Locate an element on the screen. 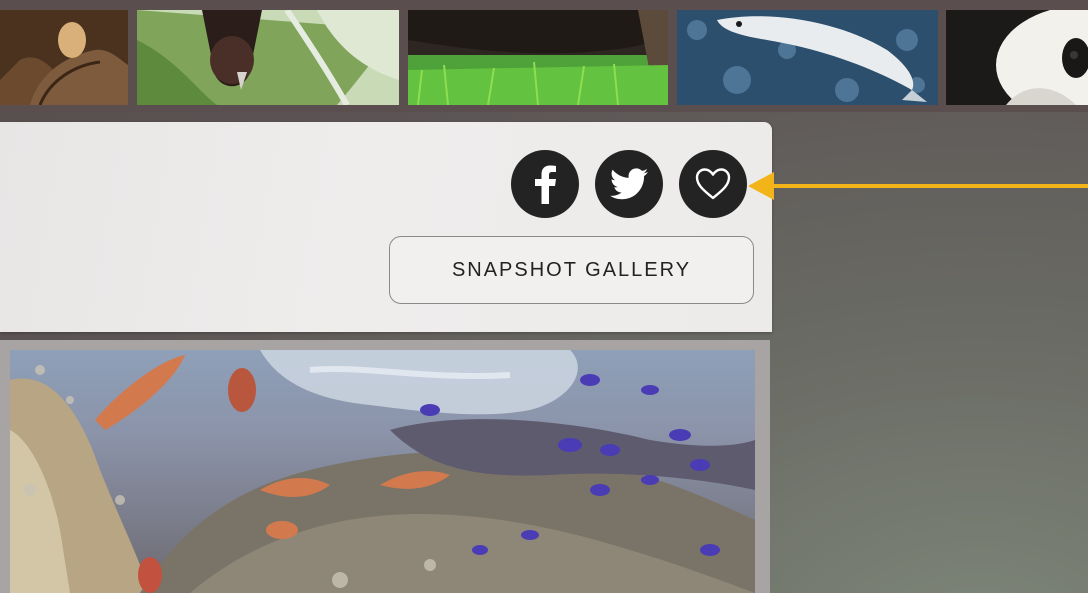 Image resolution: width=1088 pixels, height=593 pixels. twitter-button is located at coordinates (629, 184).